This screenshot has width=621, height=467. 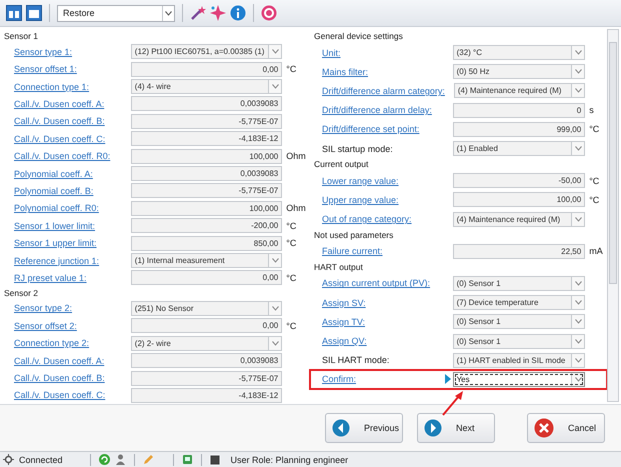 I want to click on field-label: Sensor 1 lower limit:, so click(x=71, y=225).